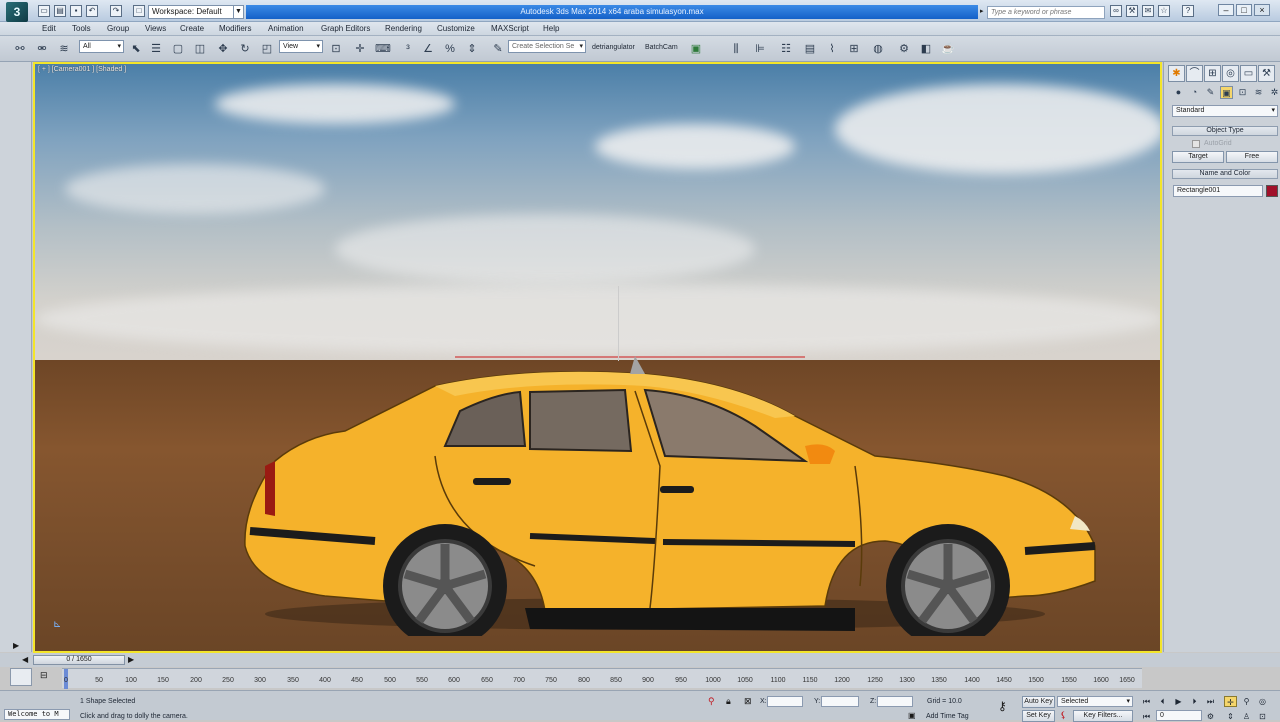  I want to click on communication-icon: ✉, so click(1148, 11).